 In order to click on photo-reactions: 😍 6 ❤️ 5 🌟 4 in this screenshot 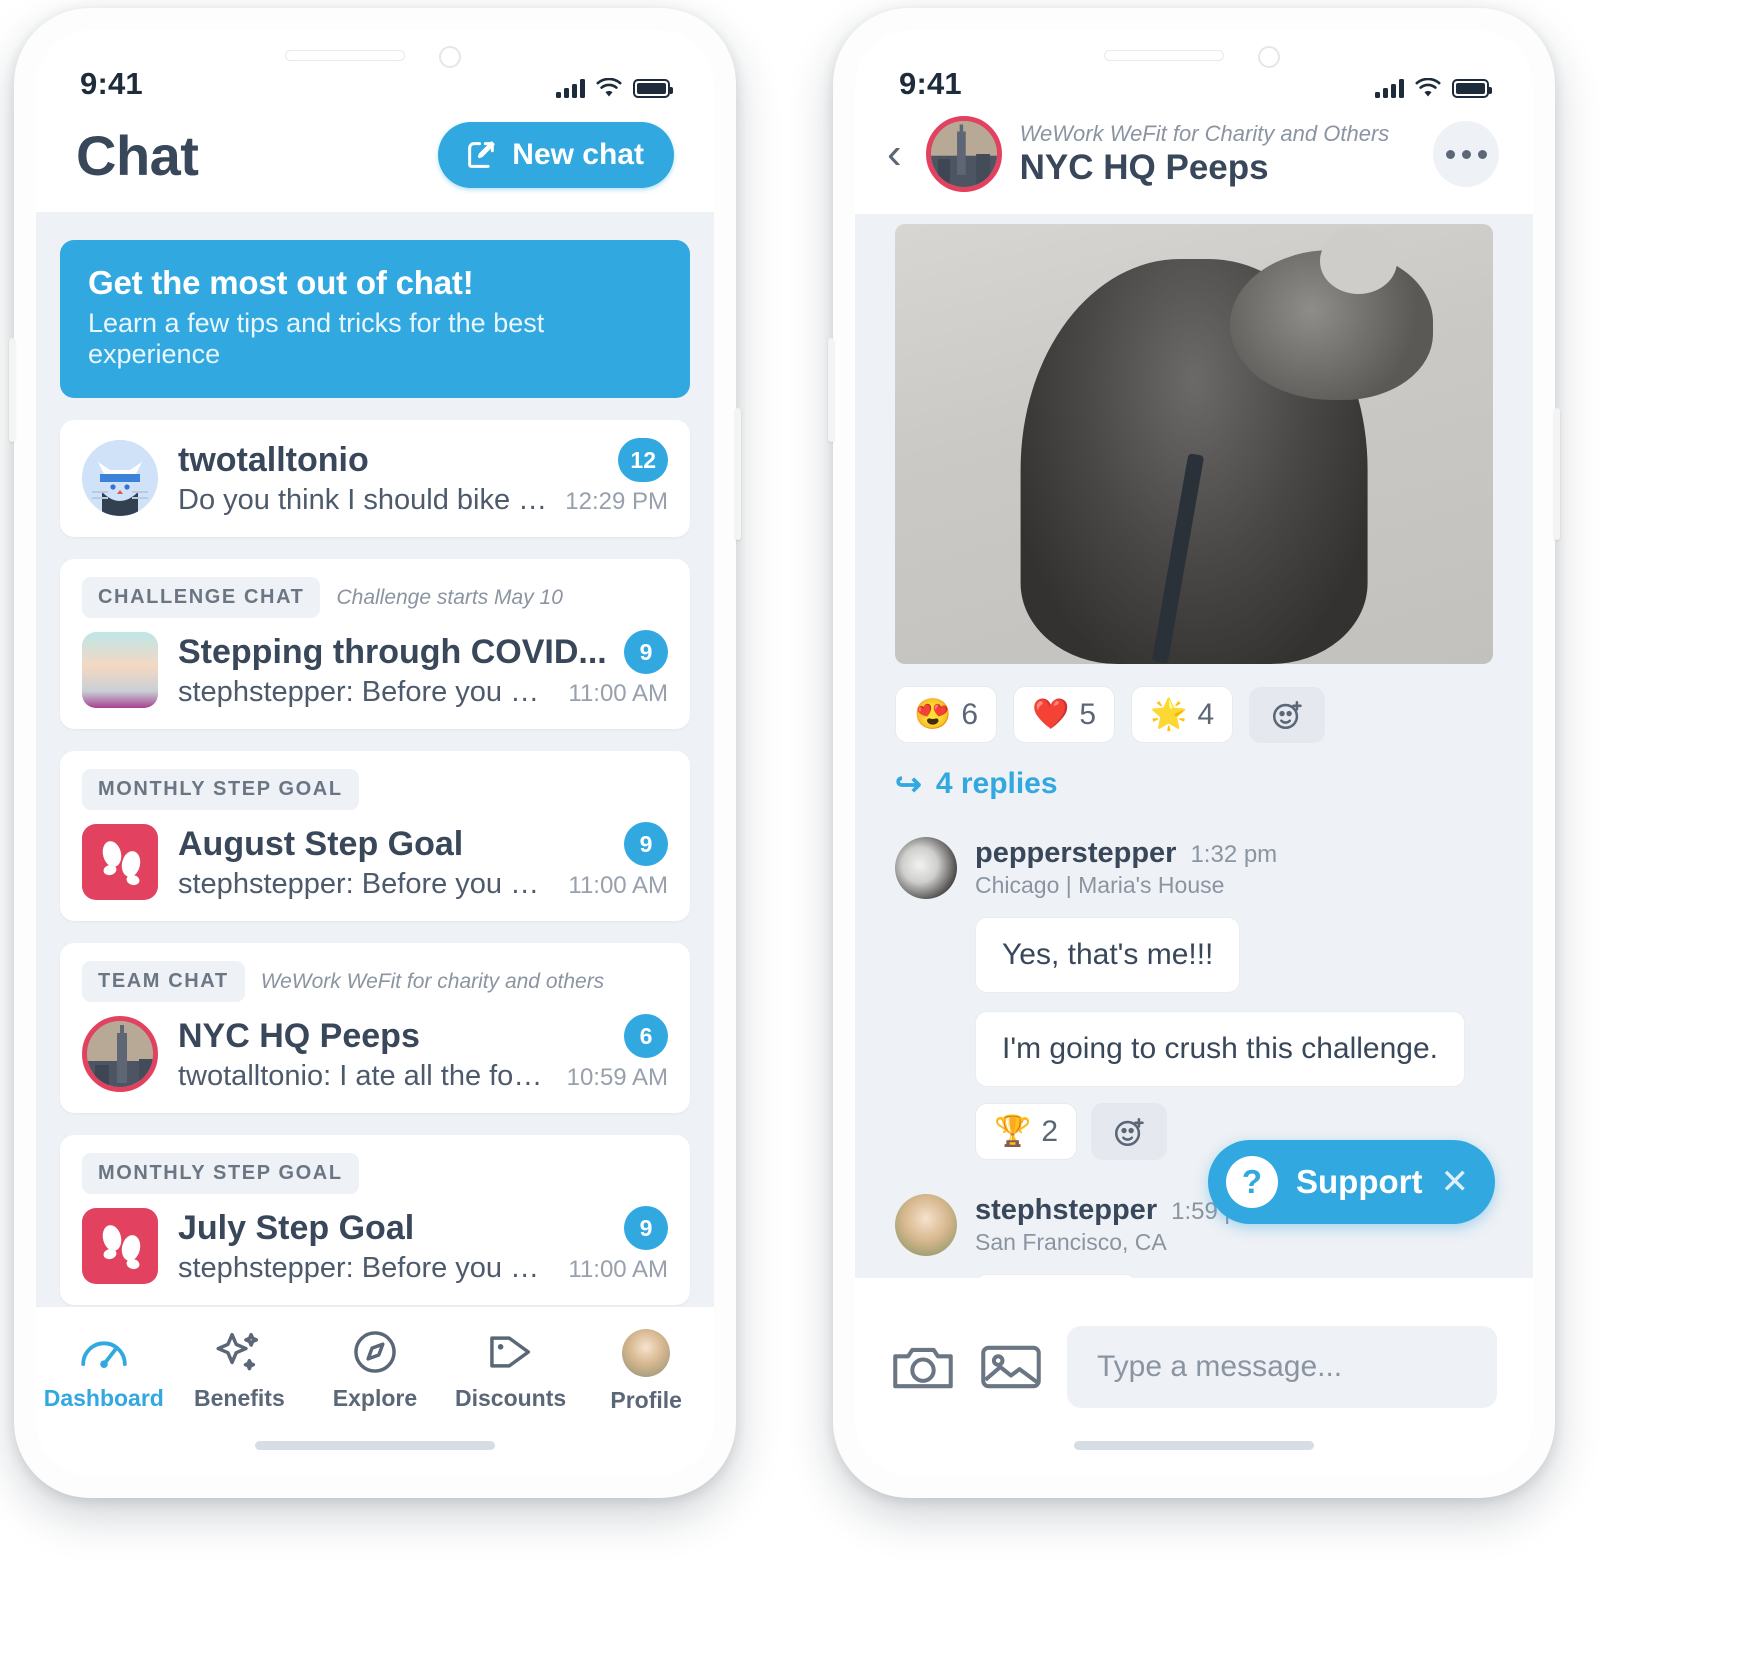, I will do `click(1194, 714)`.